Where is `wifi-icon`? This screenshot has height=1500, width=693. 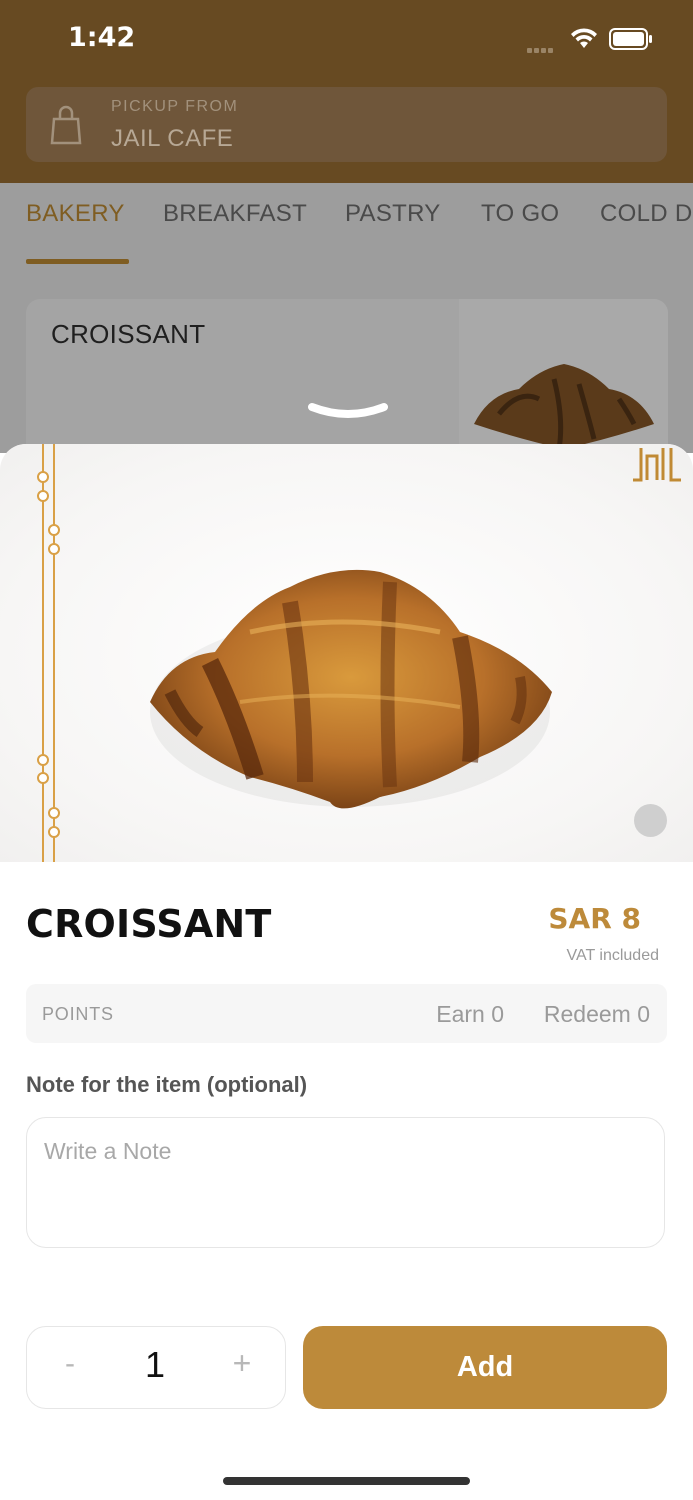
wifi-icon is located at coordinates (584, 38).